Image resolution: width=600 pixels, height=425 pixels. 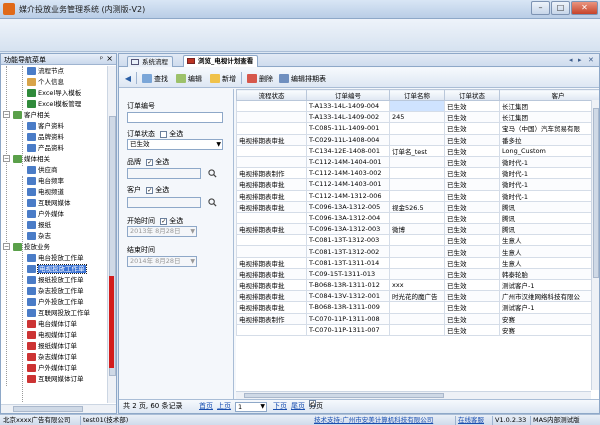 I want to click on table-row: 电视排期表审批 T-B068-13R-1311-009 已生效 测试客户-1, so click(x=417, y=307).